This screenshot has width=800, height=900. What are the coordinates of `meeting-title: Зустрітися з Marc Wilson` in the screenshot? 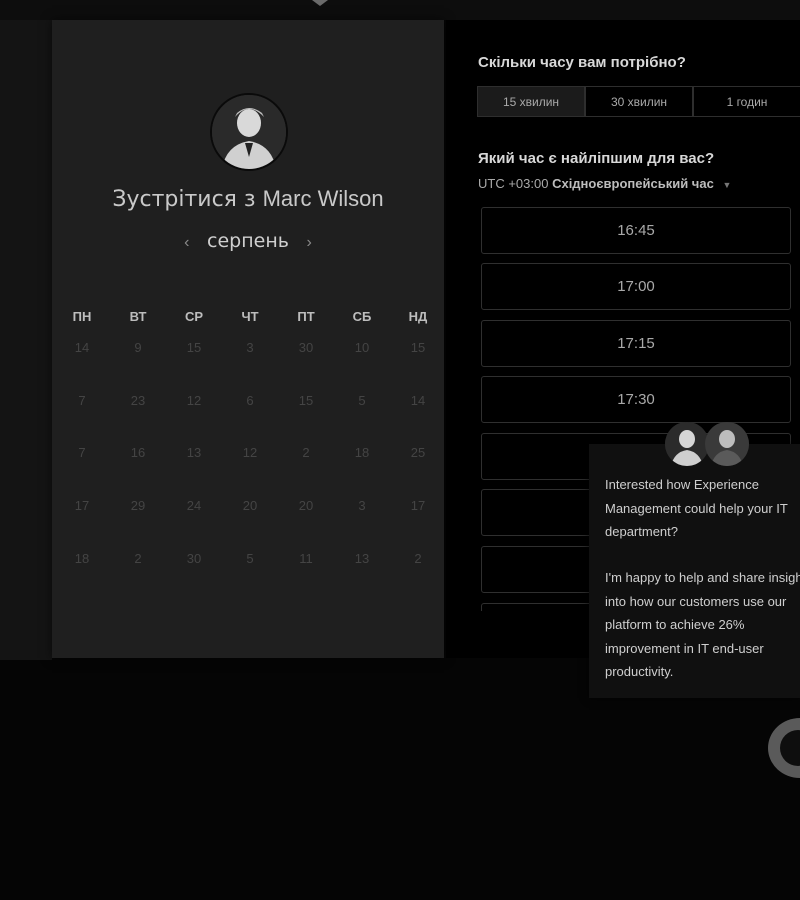 It's located at (248, 199).